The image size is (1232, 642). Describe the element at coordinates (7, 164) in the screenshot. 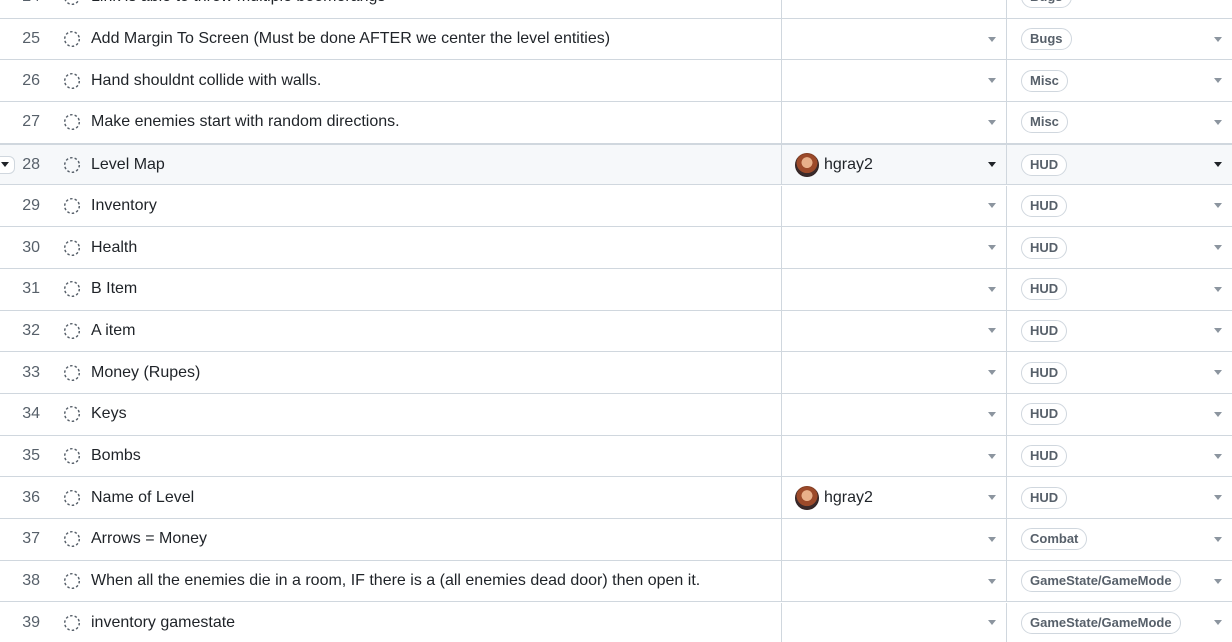

I see `row-menu-button` at that location.